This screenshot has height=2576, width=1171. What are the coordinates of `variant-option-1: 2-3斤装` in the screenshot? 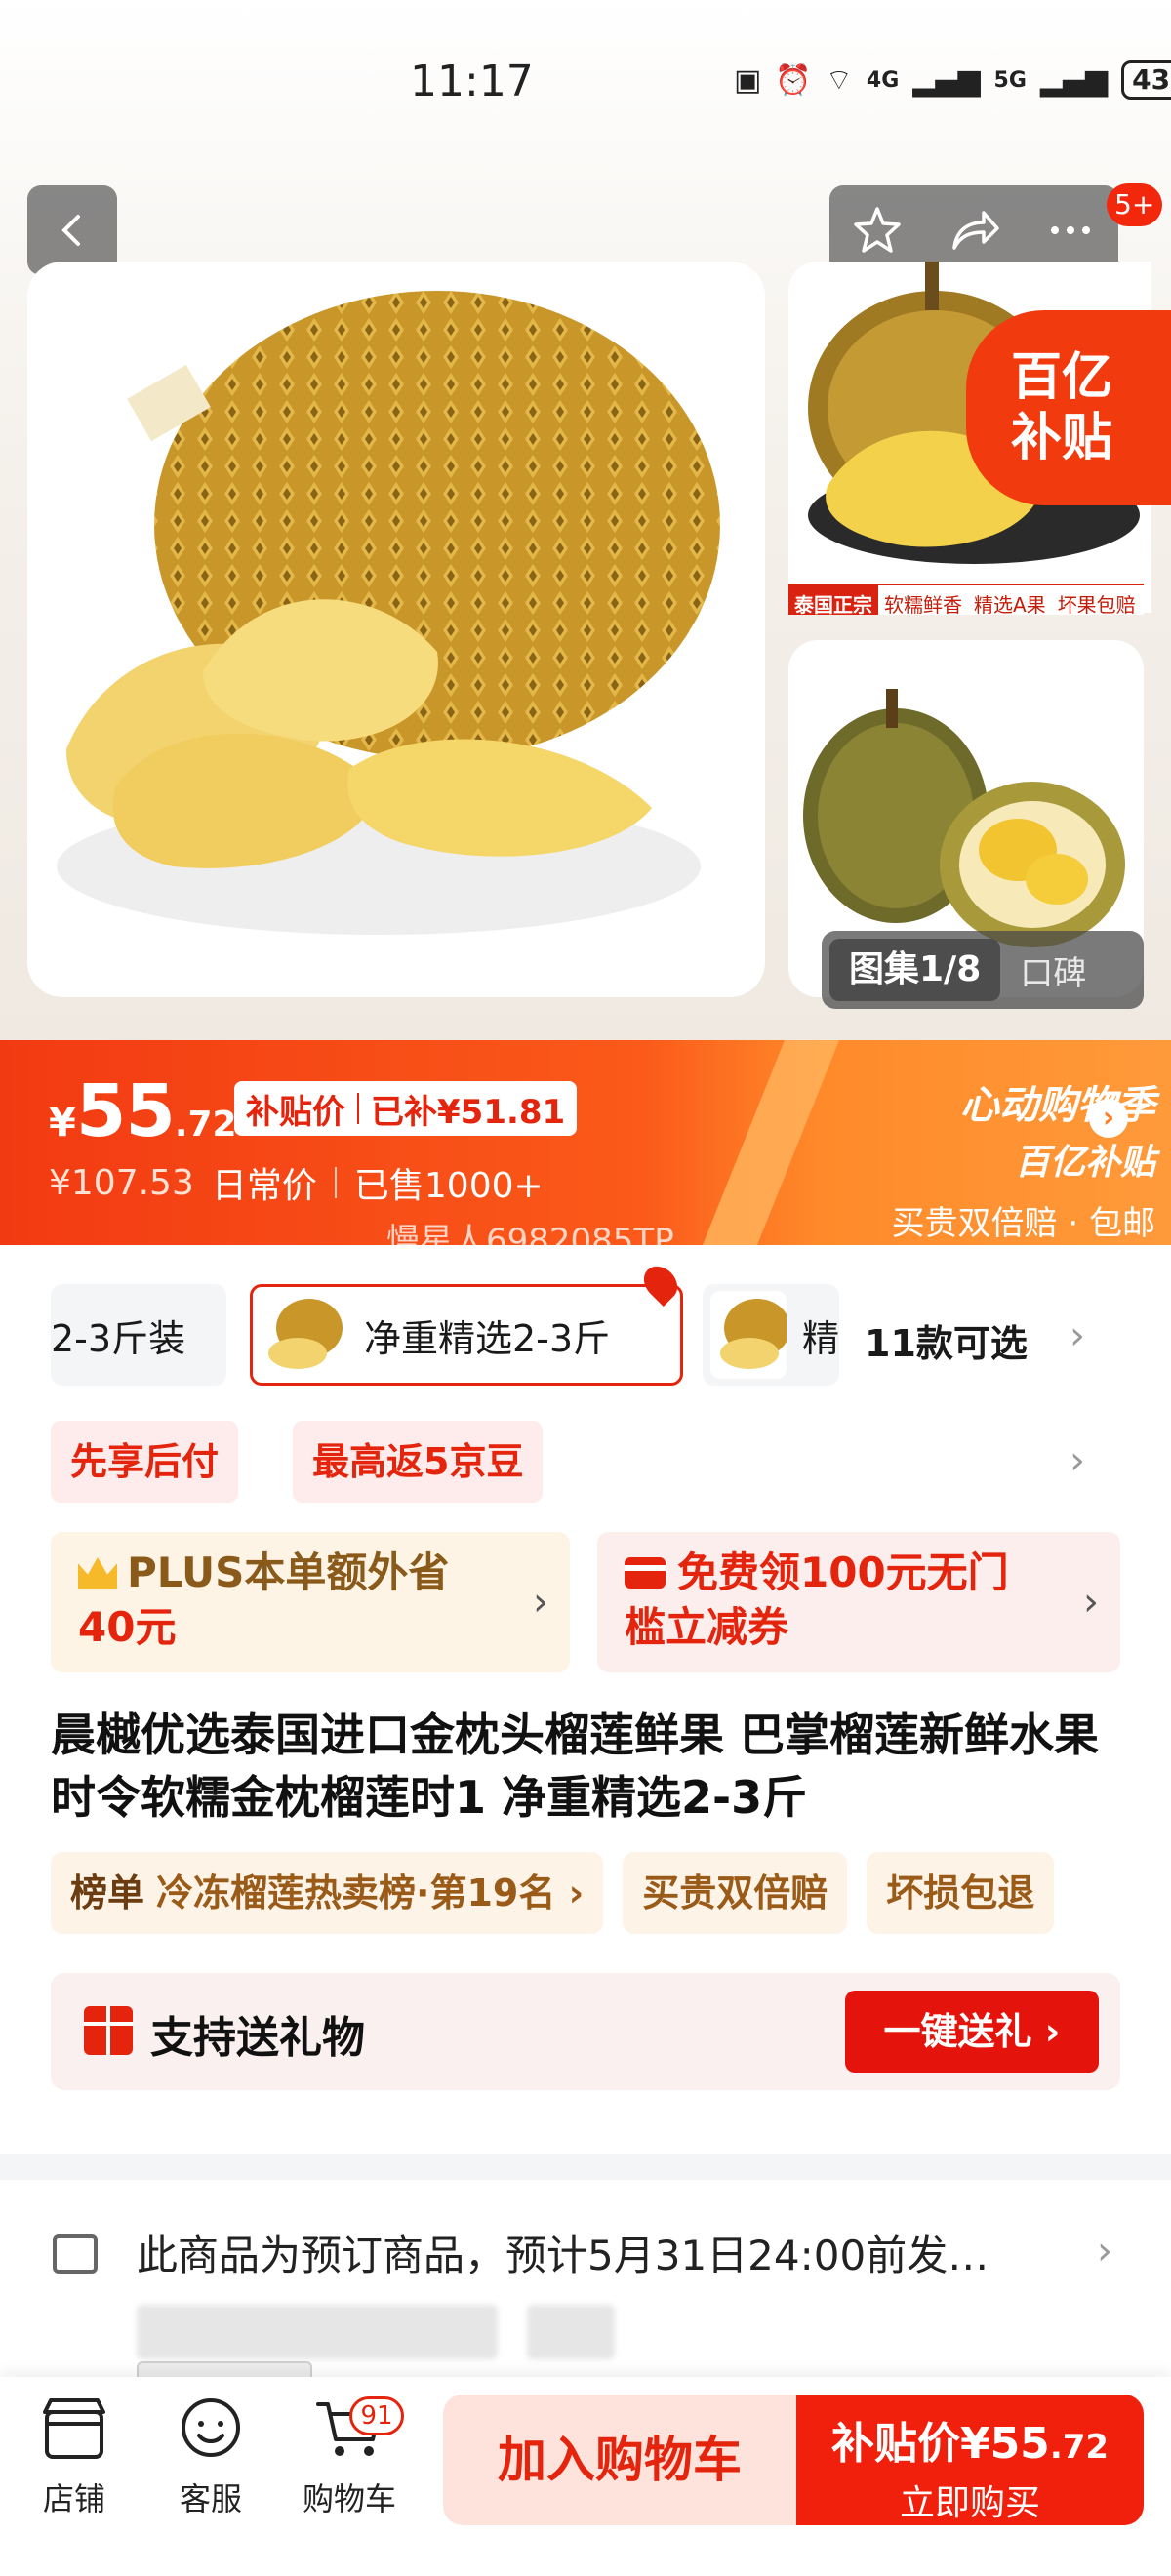 It's located at (138, 1335).